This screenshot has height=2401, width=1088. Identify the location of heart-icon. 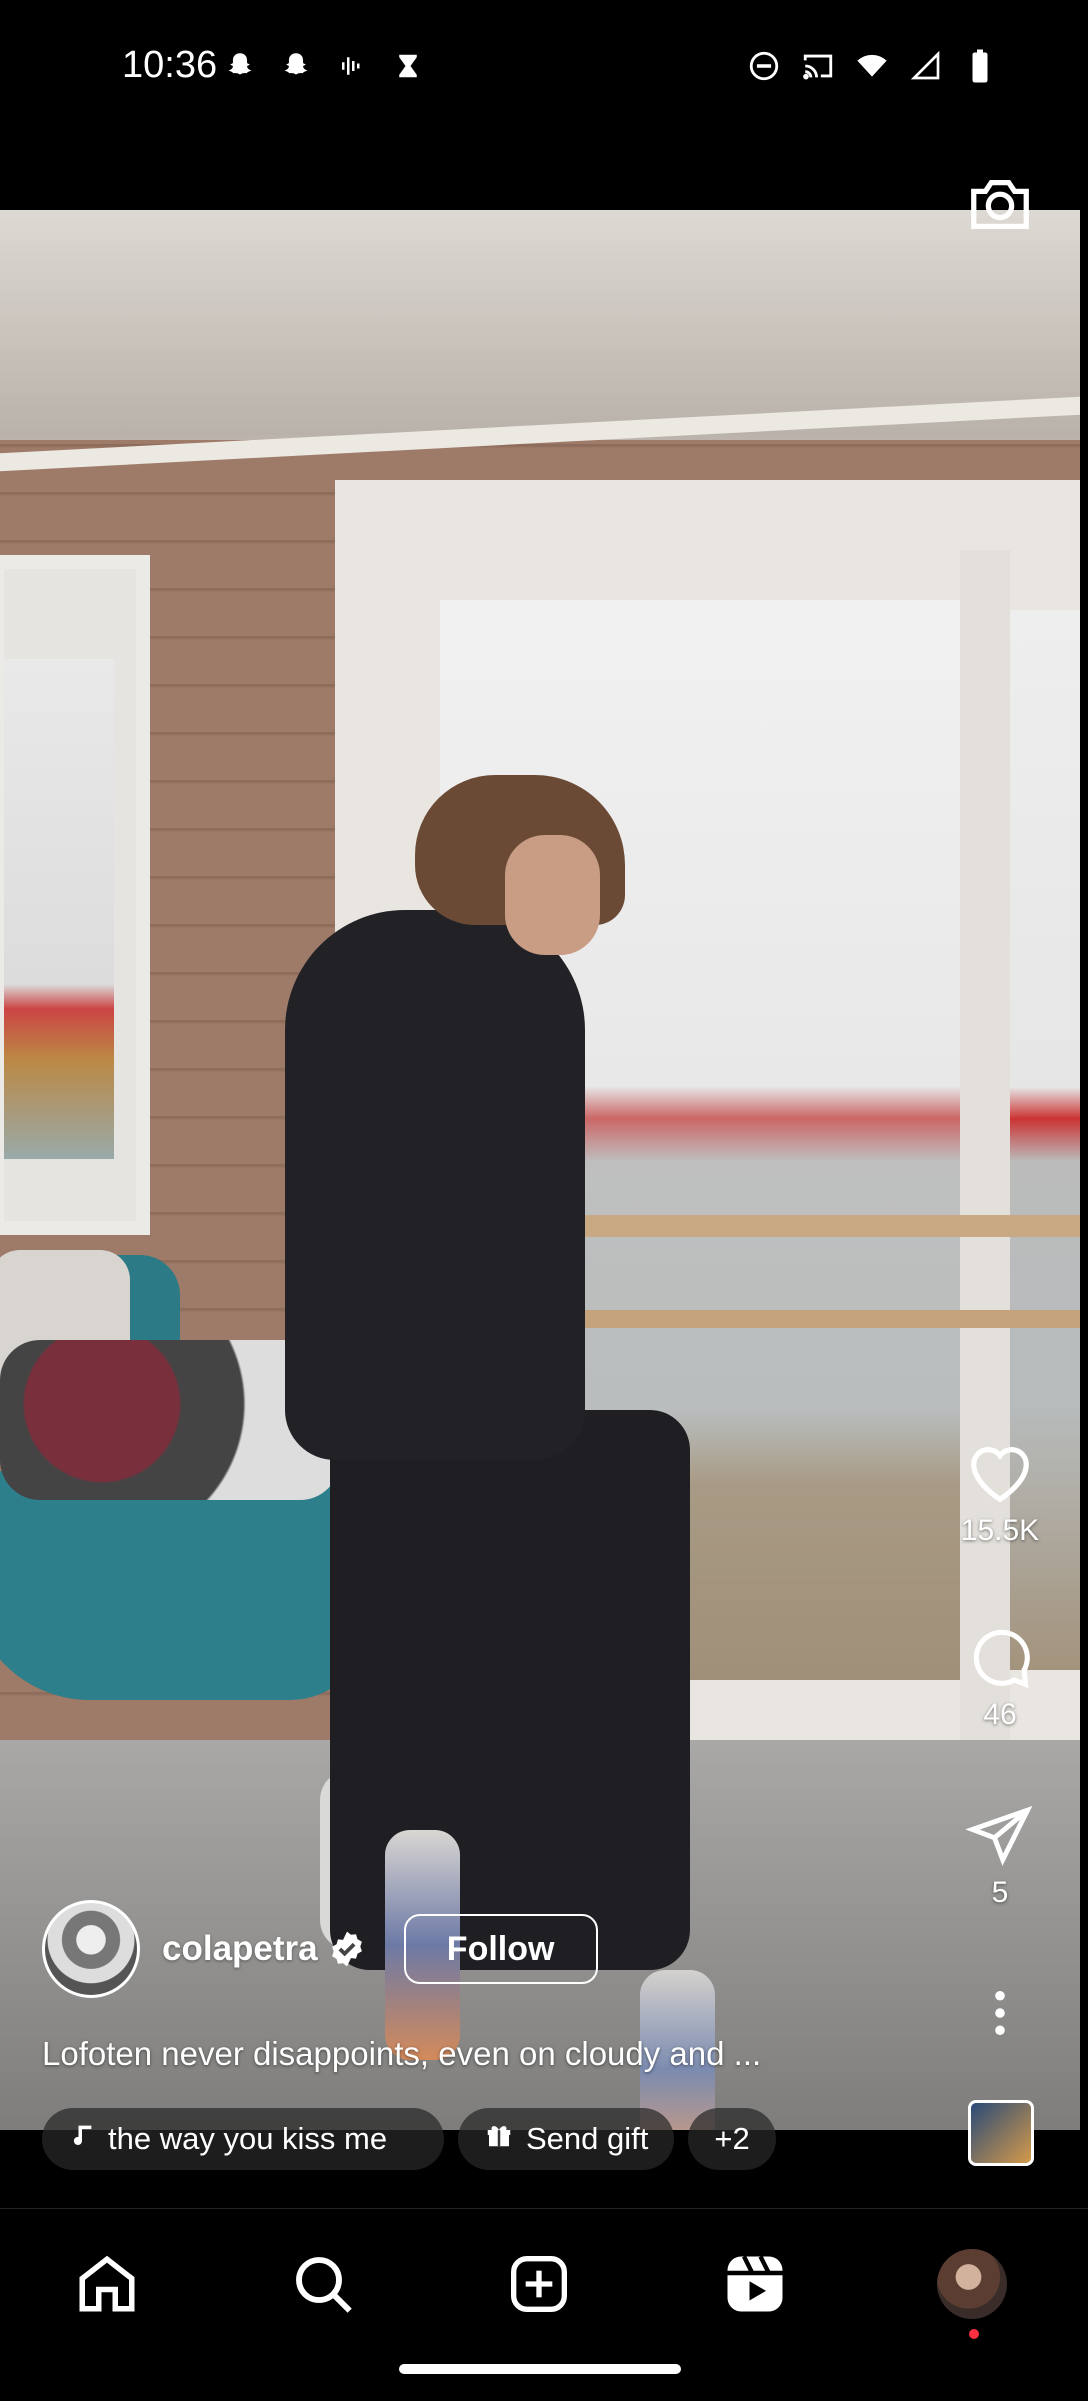
(1000, 1473).